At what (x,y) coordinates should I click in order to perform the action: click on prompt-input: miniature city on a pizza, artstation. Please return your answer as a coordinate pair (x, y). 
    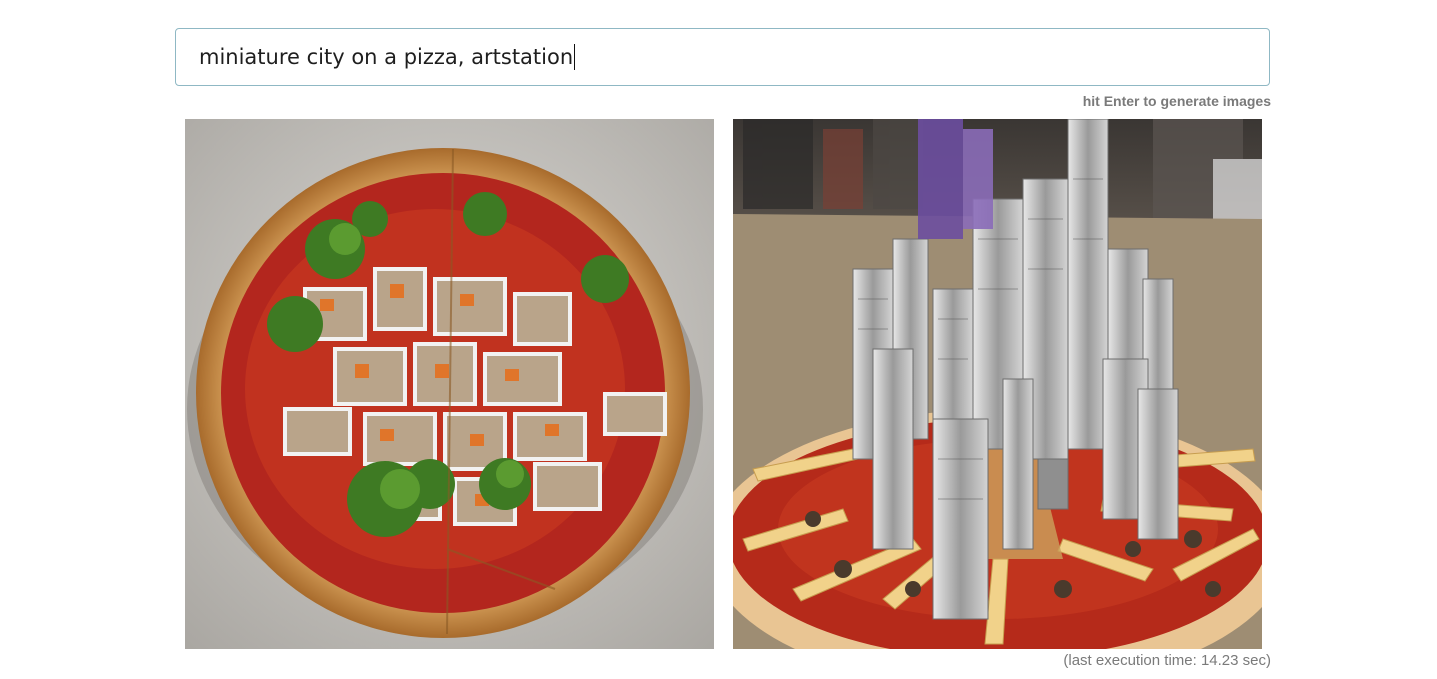
    Looking at the image, I should click on (722, 57).